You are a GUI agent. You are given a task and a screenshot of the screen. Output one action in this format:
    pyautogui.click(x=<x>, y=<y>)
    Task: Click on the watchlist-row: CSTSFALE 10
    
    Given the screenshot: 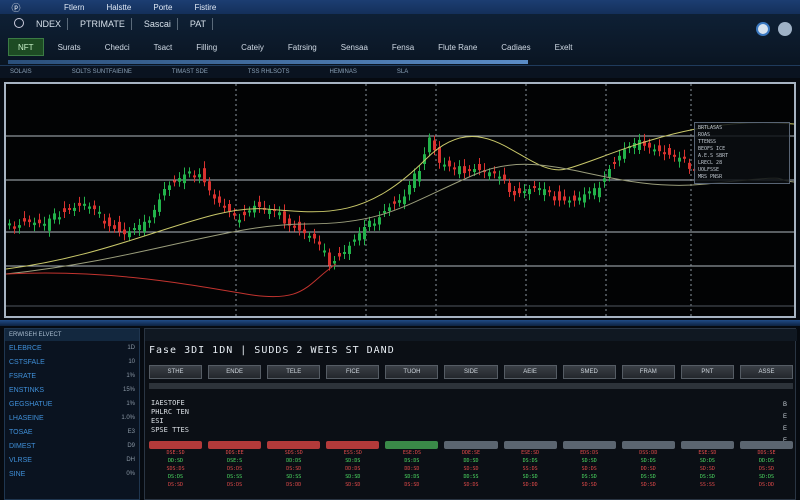 What is the action you would take?
    pyautogui.click(x=72, y=362)
    